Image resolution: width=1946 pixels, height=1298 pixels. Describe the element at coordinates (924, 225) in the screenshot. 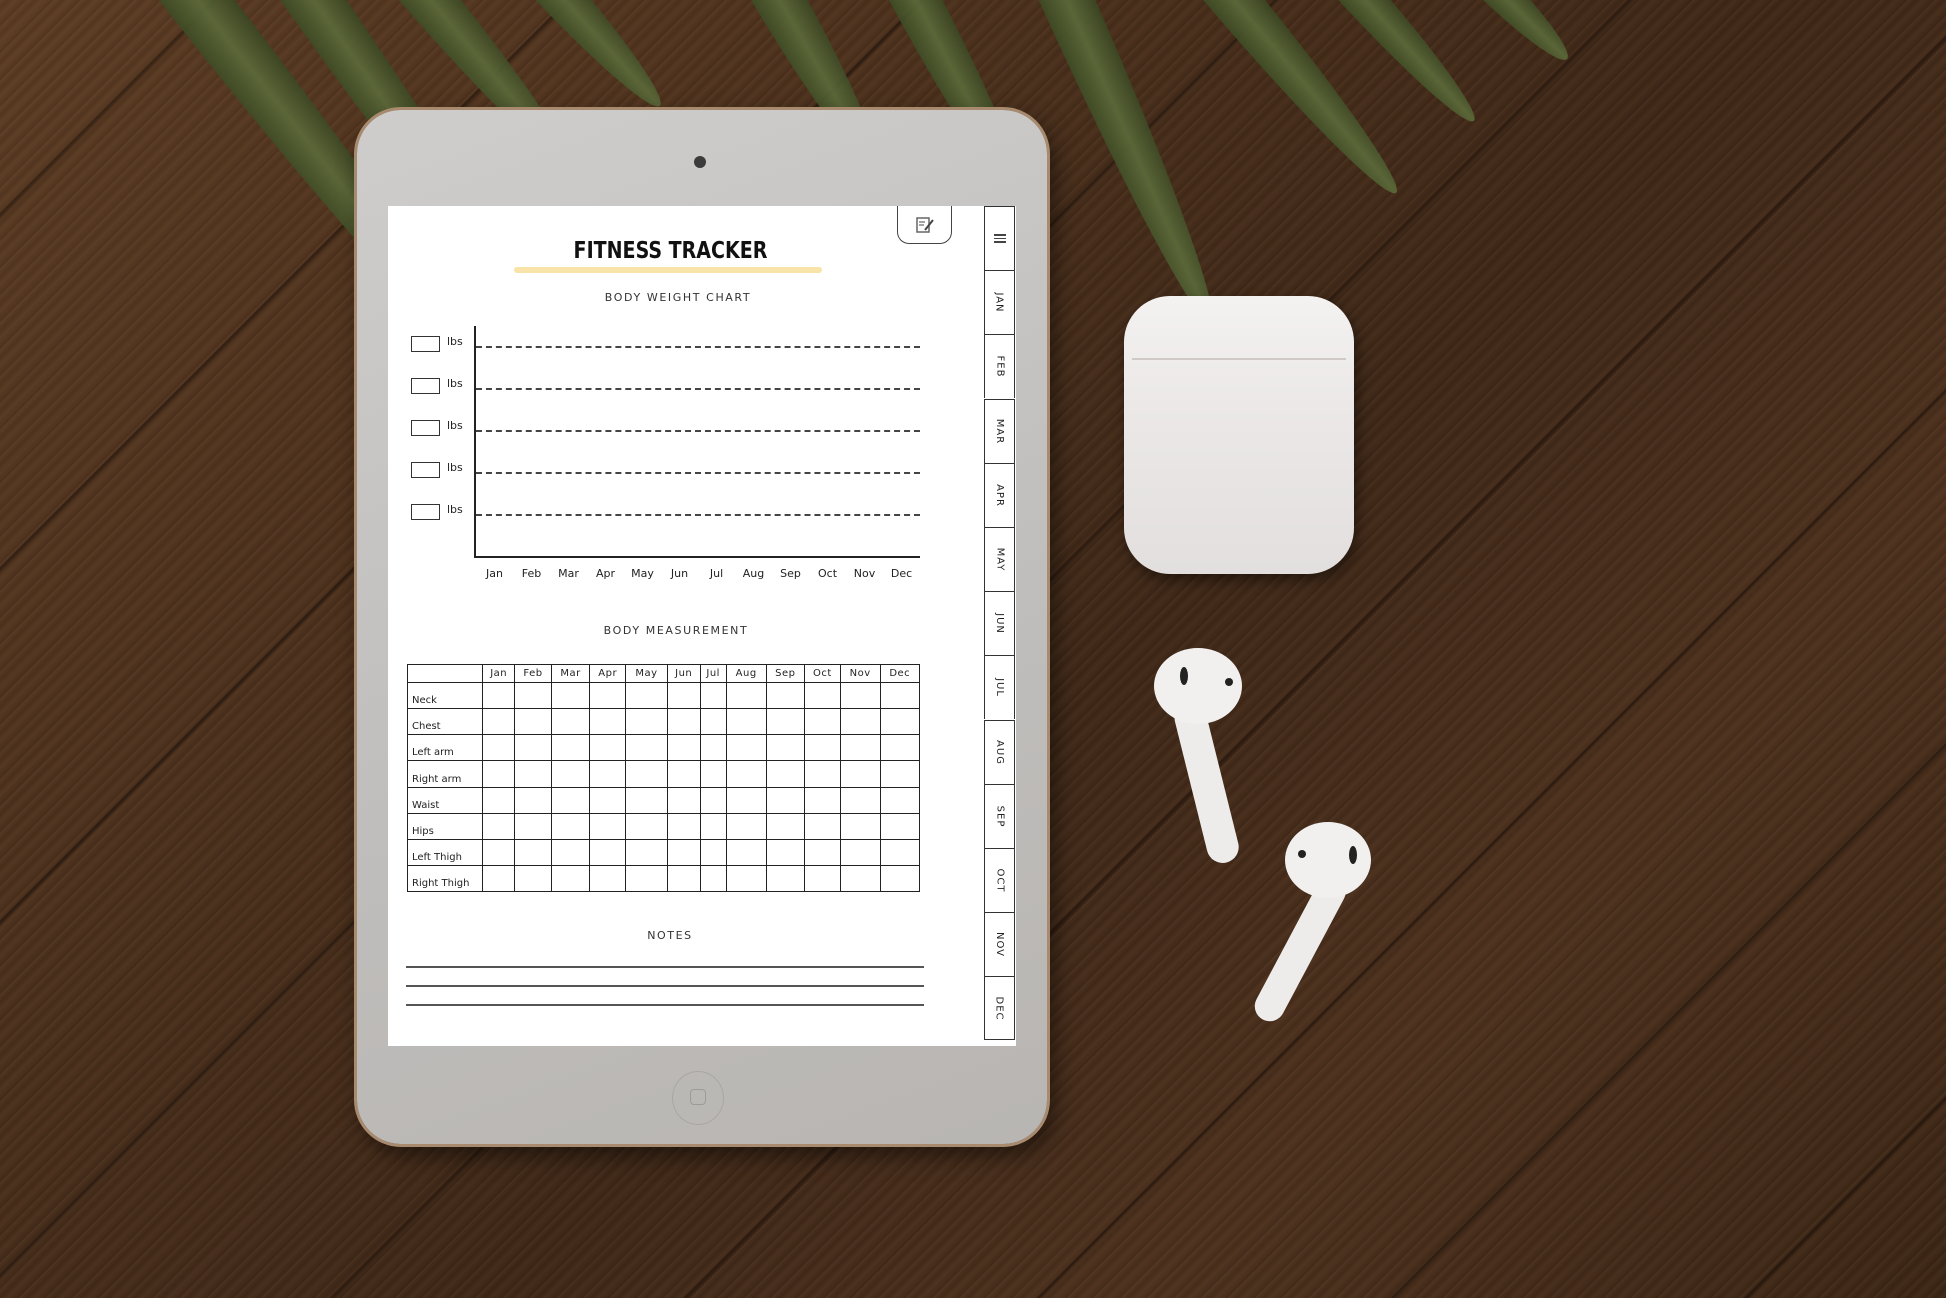

I see `edit-button` at that location.